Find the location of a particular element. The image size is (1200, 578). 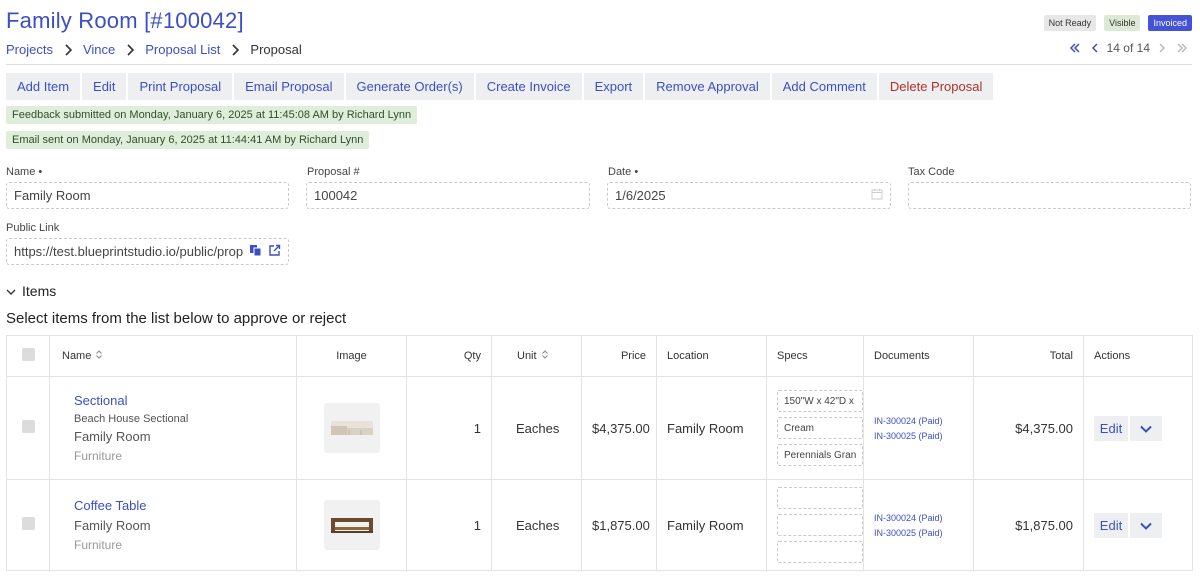

column-header-image: Image is located at coordinates (351, 356).